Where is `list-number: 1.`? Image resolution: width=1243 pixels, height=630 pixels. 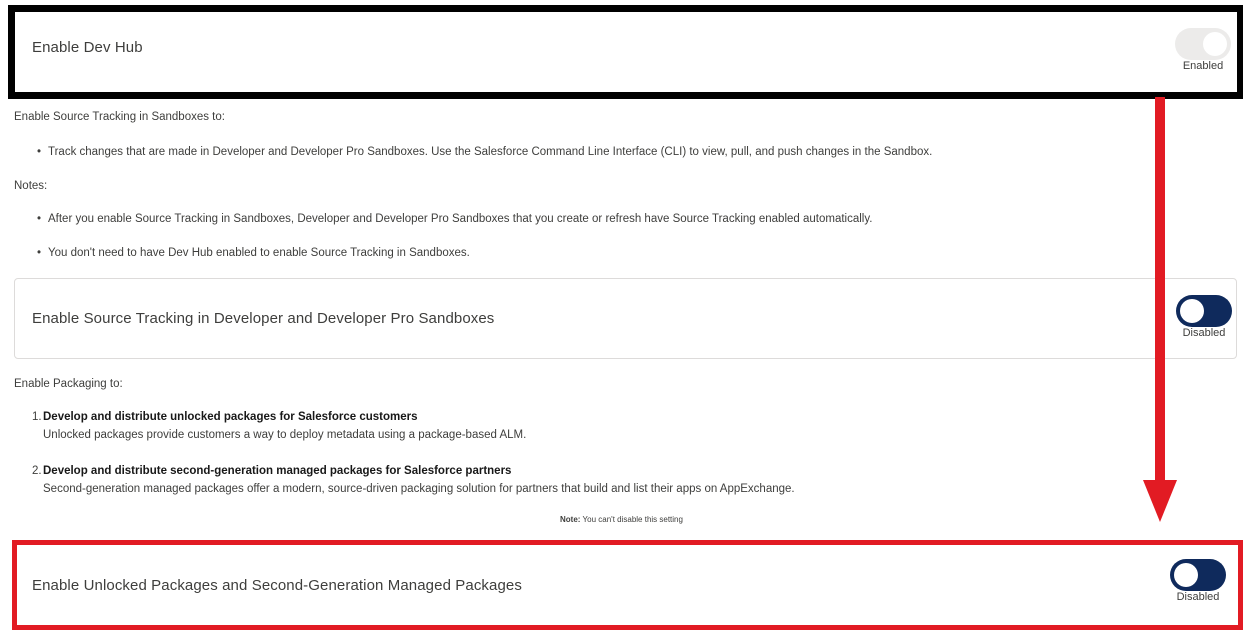 list-number: 1. is located at coordinates (37, 417).